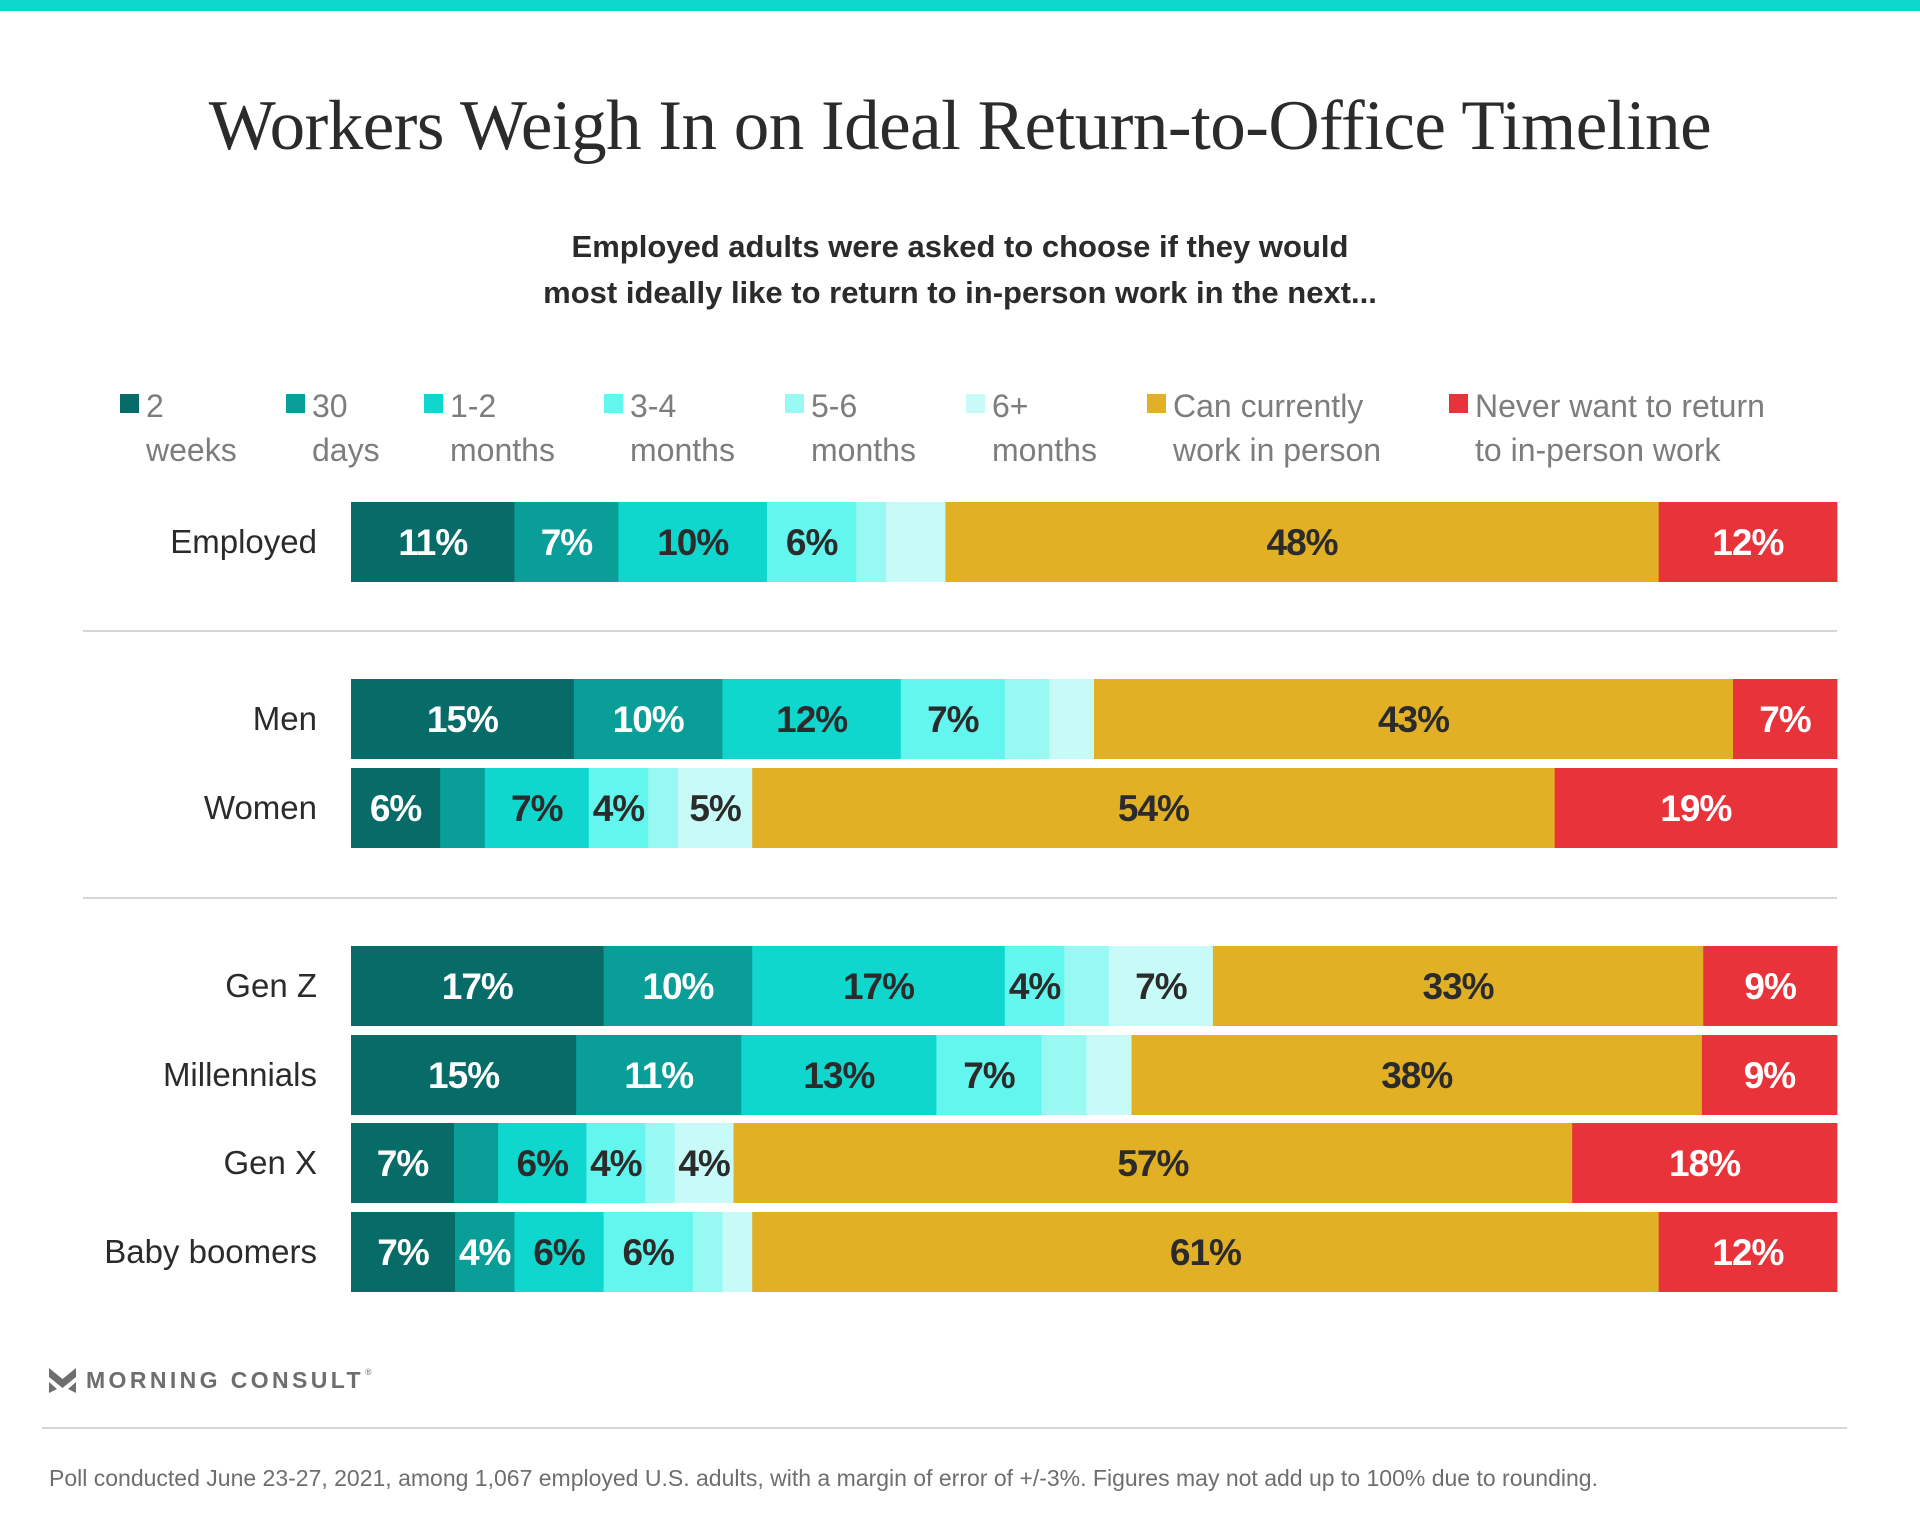  Describe the element at coordinates (559, 1252) in the screenshot. I see `bar-segment-baby-boomers-1-2-months` at that location.